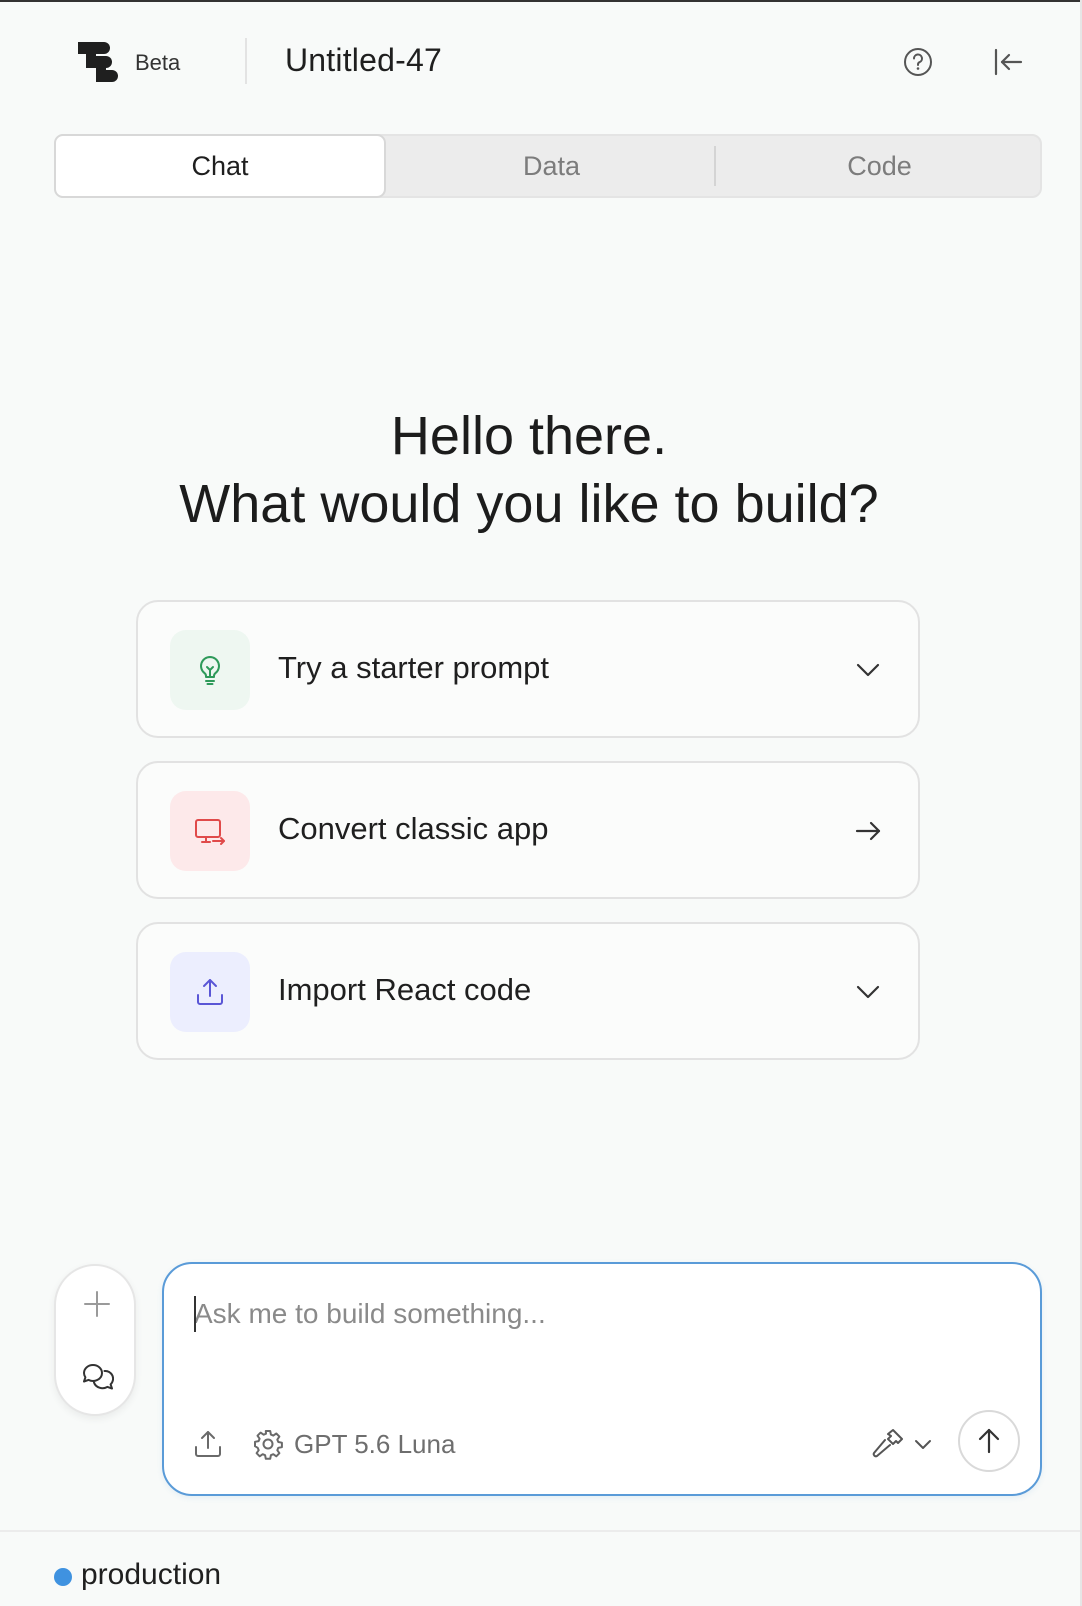  I want to click on help-button, so click(918, 62).